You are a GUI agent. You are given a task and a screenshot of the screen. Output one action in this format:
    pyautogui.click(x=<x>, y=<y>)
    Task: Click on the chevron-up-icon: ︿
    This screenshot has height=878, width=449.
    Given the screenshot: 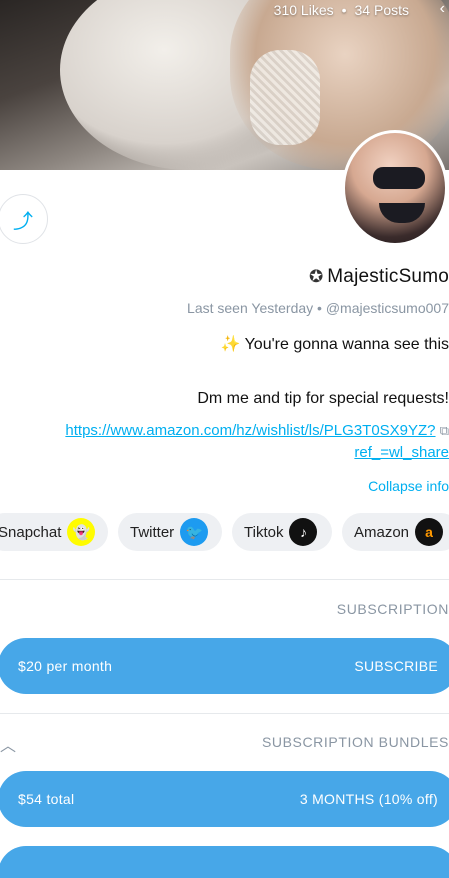 What is the action you would take?
    pyautogui.click(x=8, y=744)
    